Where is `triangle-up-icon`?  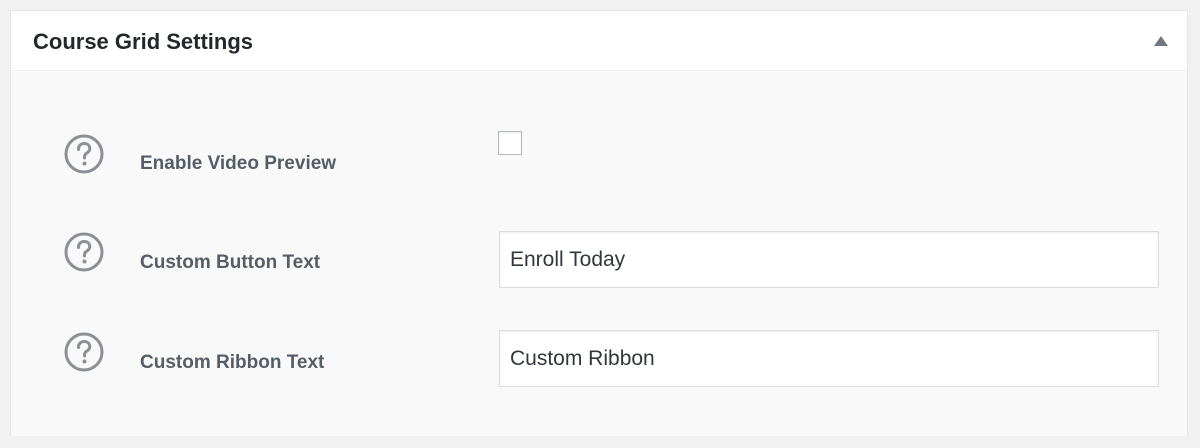 triangle-up-icon is located at coordinates (1161, 41).